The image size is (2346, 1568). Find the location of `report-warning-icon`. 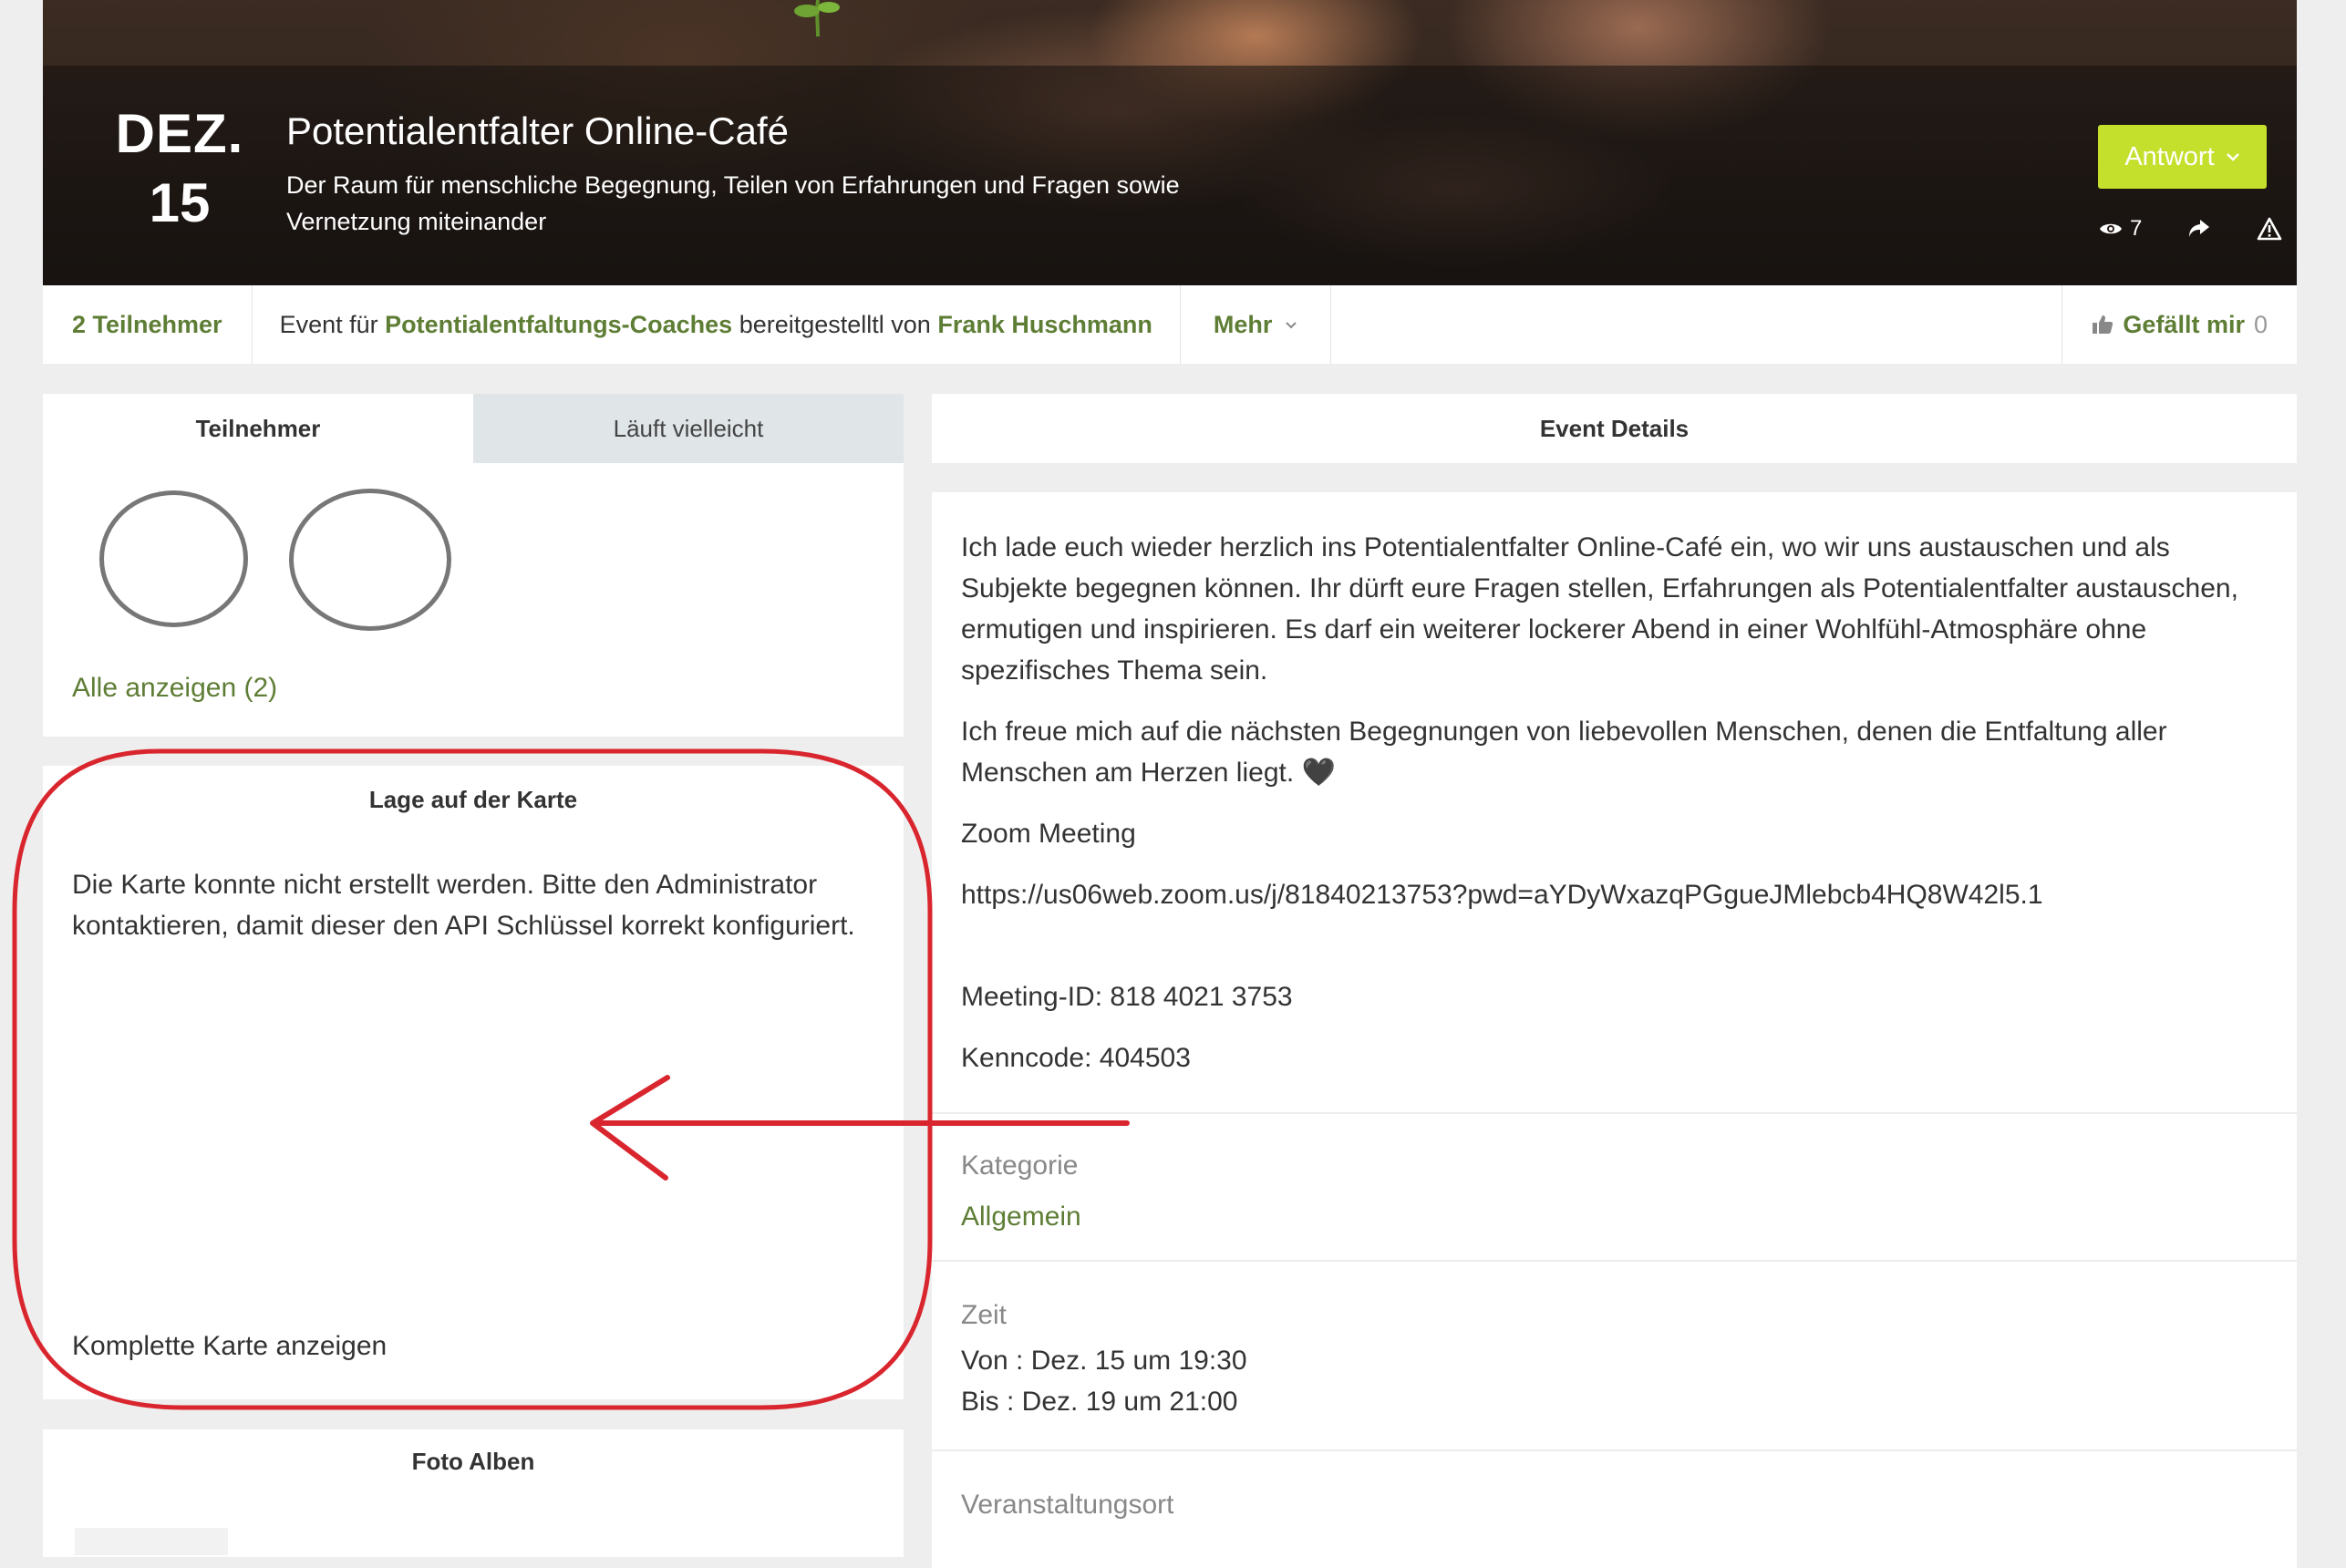

report-warning-icon is located at coordinates (2269, 229).